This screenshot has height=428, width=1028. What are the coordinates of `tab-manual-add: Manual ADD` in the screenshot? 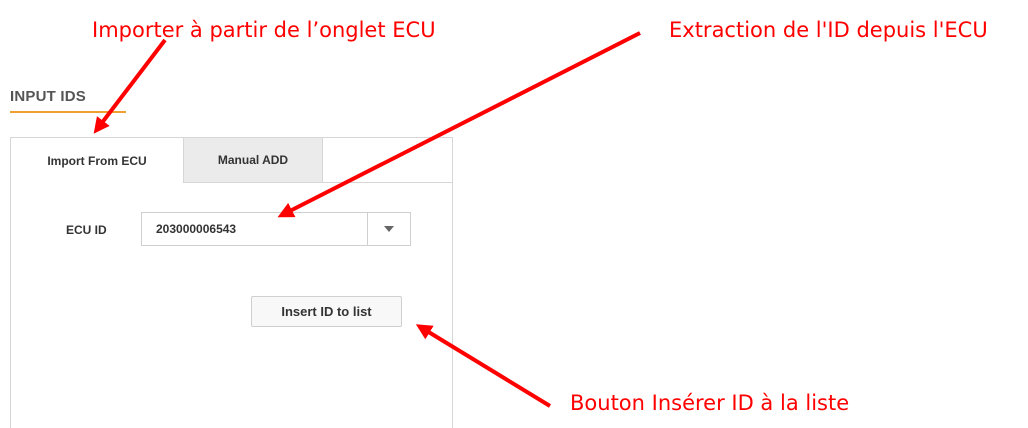 It's located at (253, 160).